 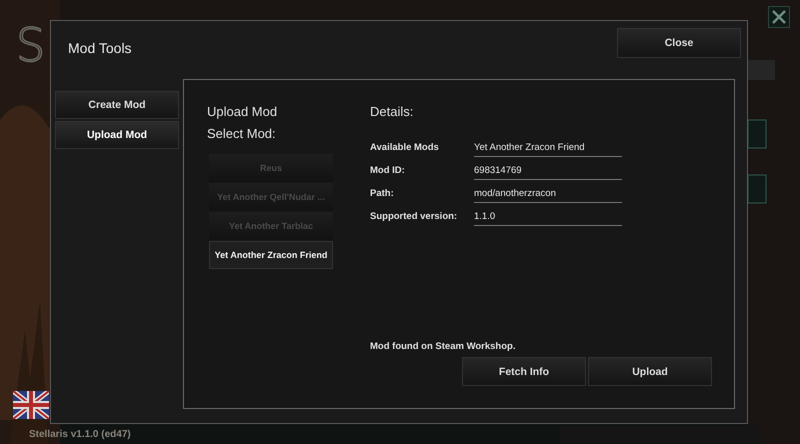 What do you see at coordinates (242, 112) in the screenshot?
I see `panel-heading: Upload Mod` at bounding box center [242, 112].